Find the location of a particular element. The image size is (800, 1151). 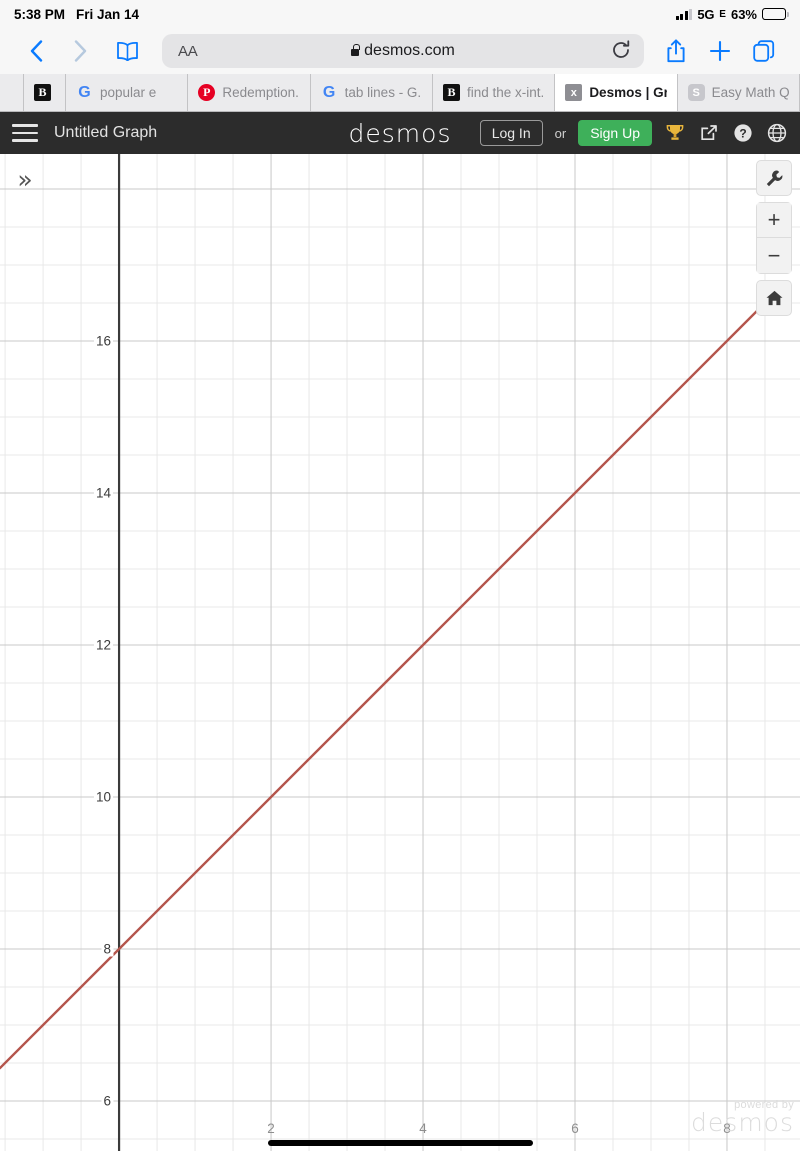

help-glyph: ? is located at coordinates (743, 133).